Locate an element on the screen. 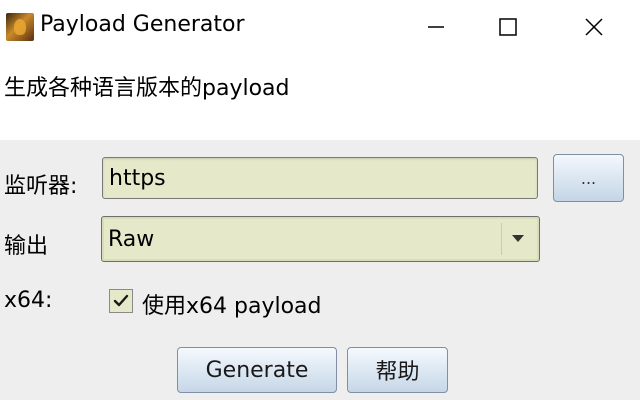 The image size is (640, 400). minimize-button is located at coordinates (436, 27).